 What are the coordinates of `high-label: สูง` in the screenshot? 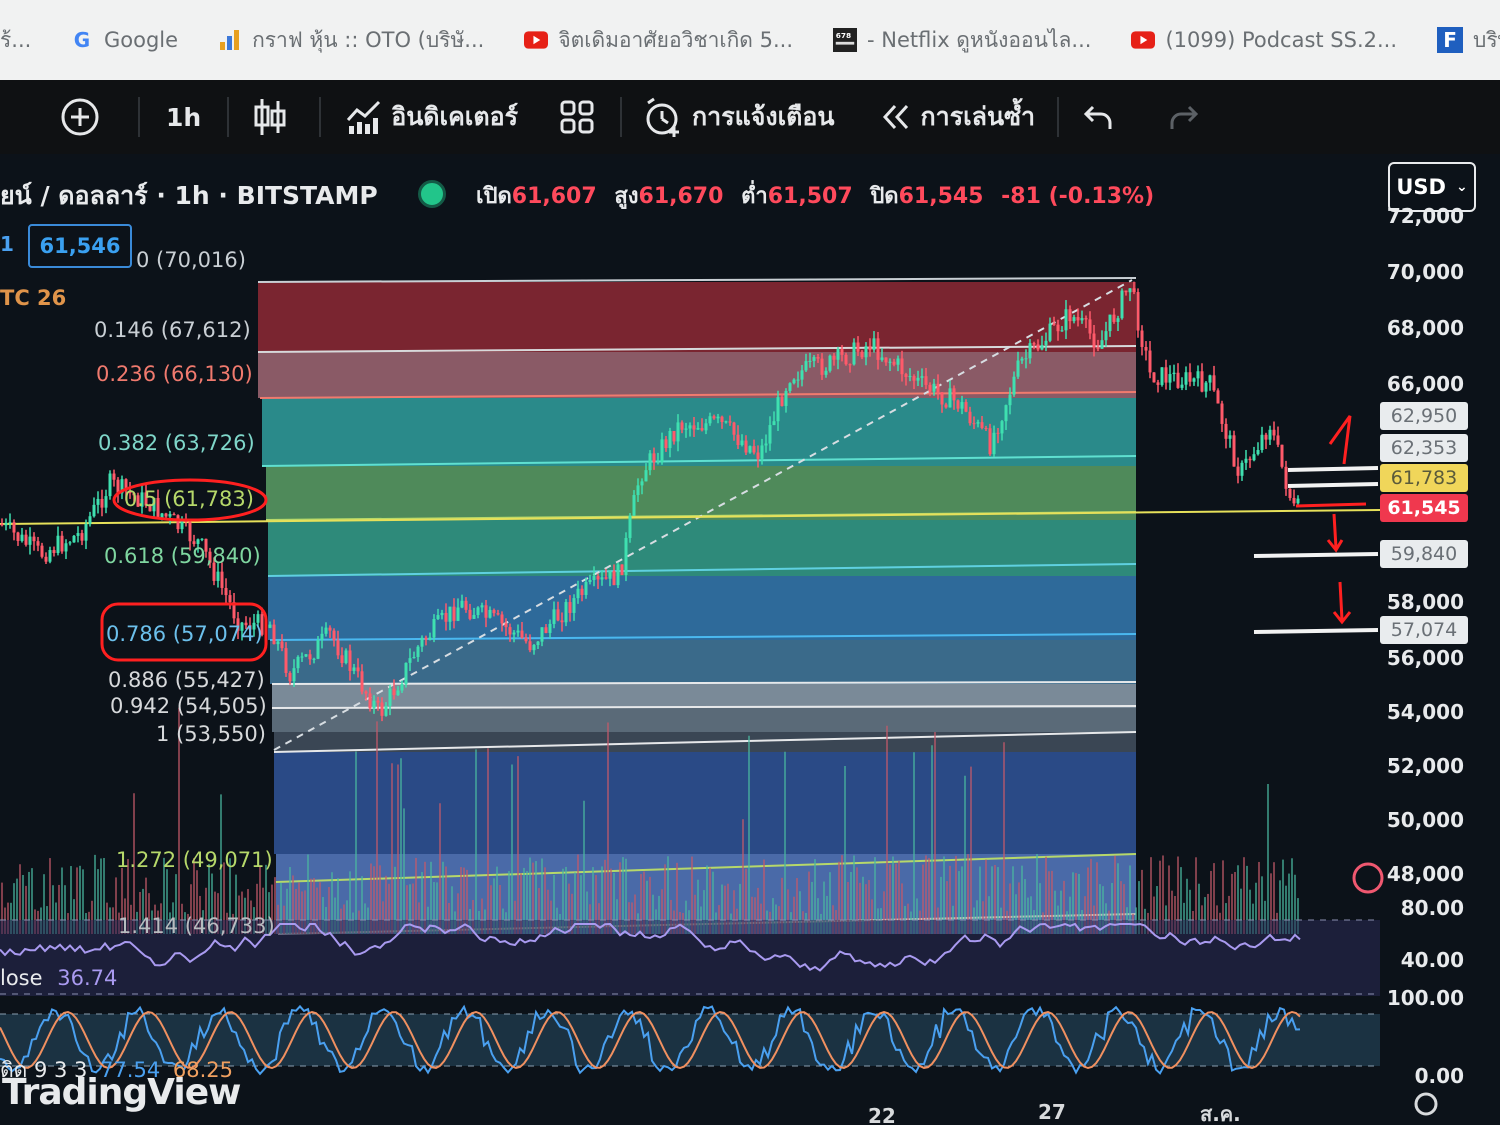 It's located at (626, 196).